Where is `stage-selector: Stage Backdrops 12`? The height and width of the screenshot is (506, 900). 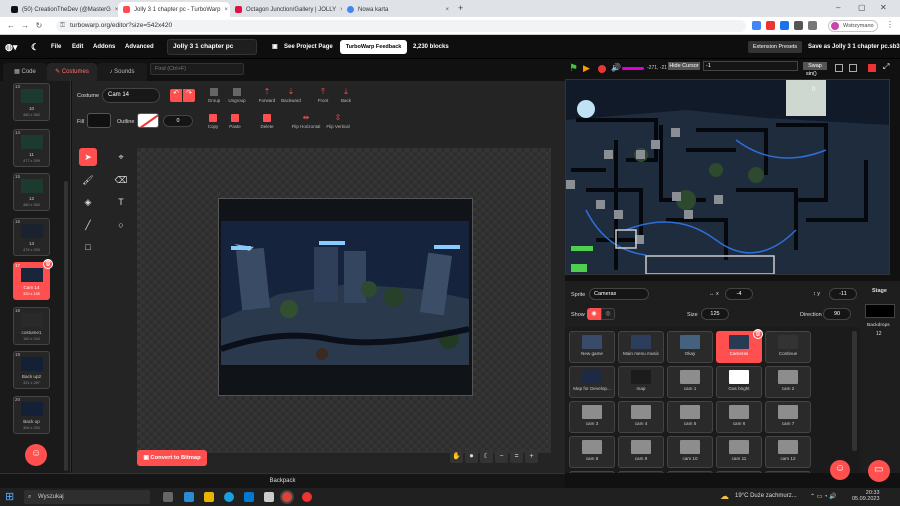 stage-selector: Stage Backdrops 12 is located at coordinates (880, 377).